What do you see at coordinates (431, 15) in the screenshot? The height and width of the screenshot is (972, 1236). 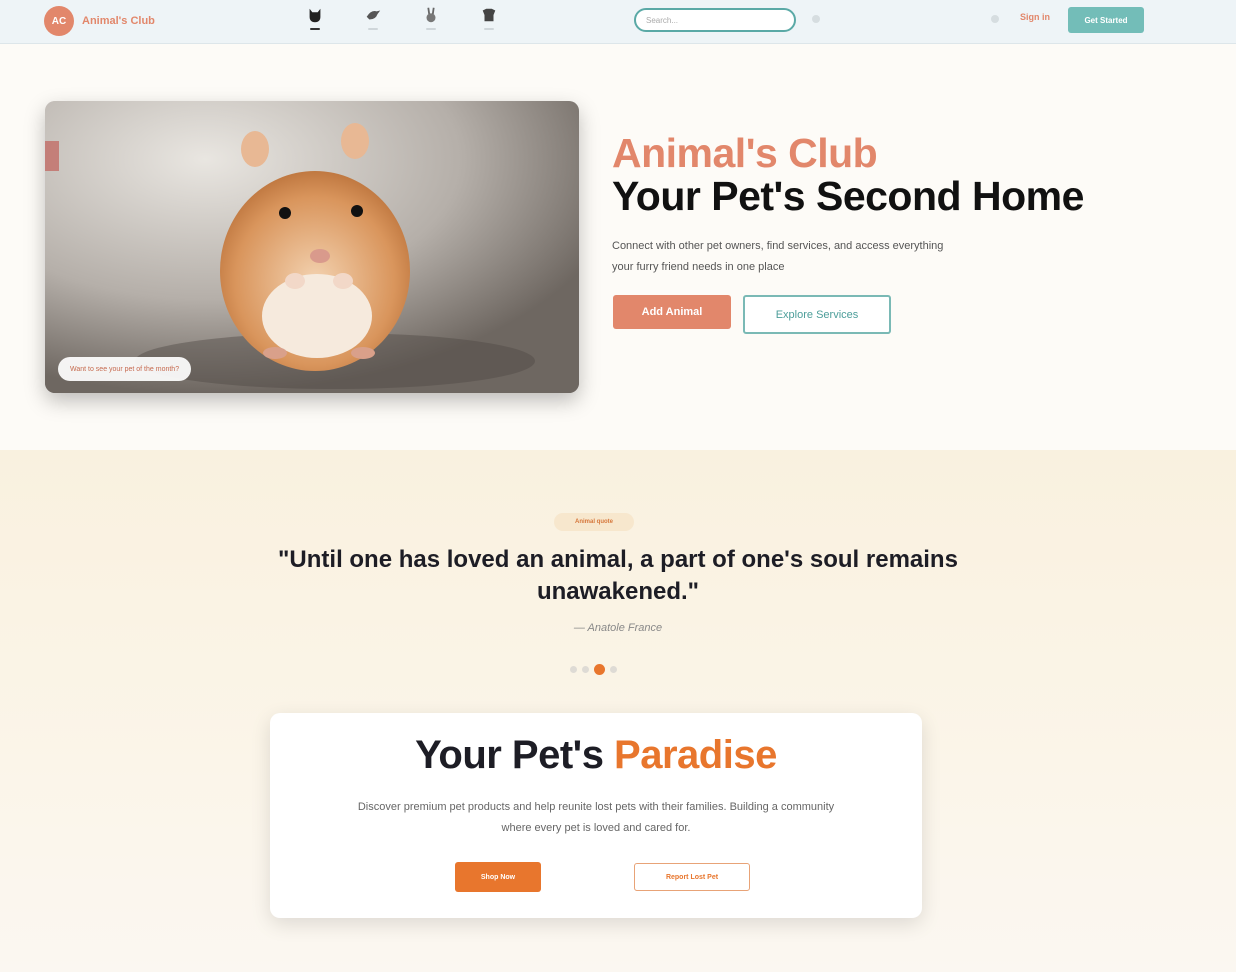 I see `rabbit-icon` at bounding box center [431, 15].